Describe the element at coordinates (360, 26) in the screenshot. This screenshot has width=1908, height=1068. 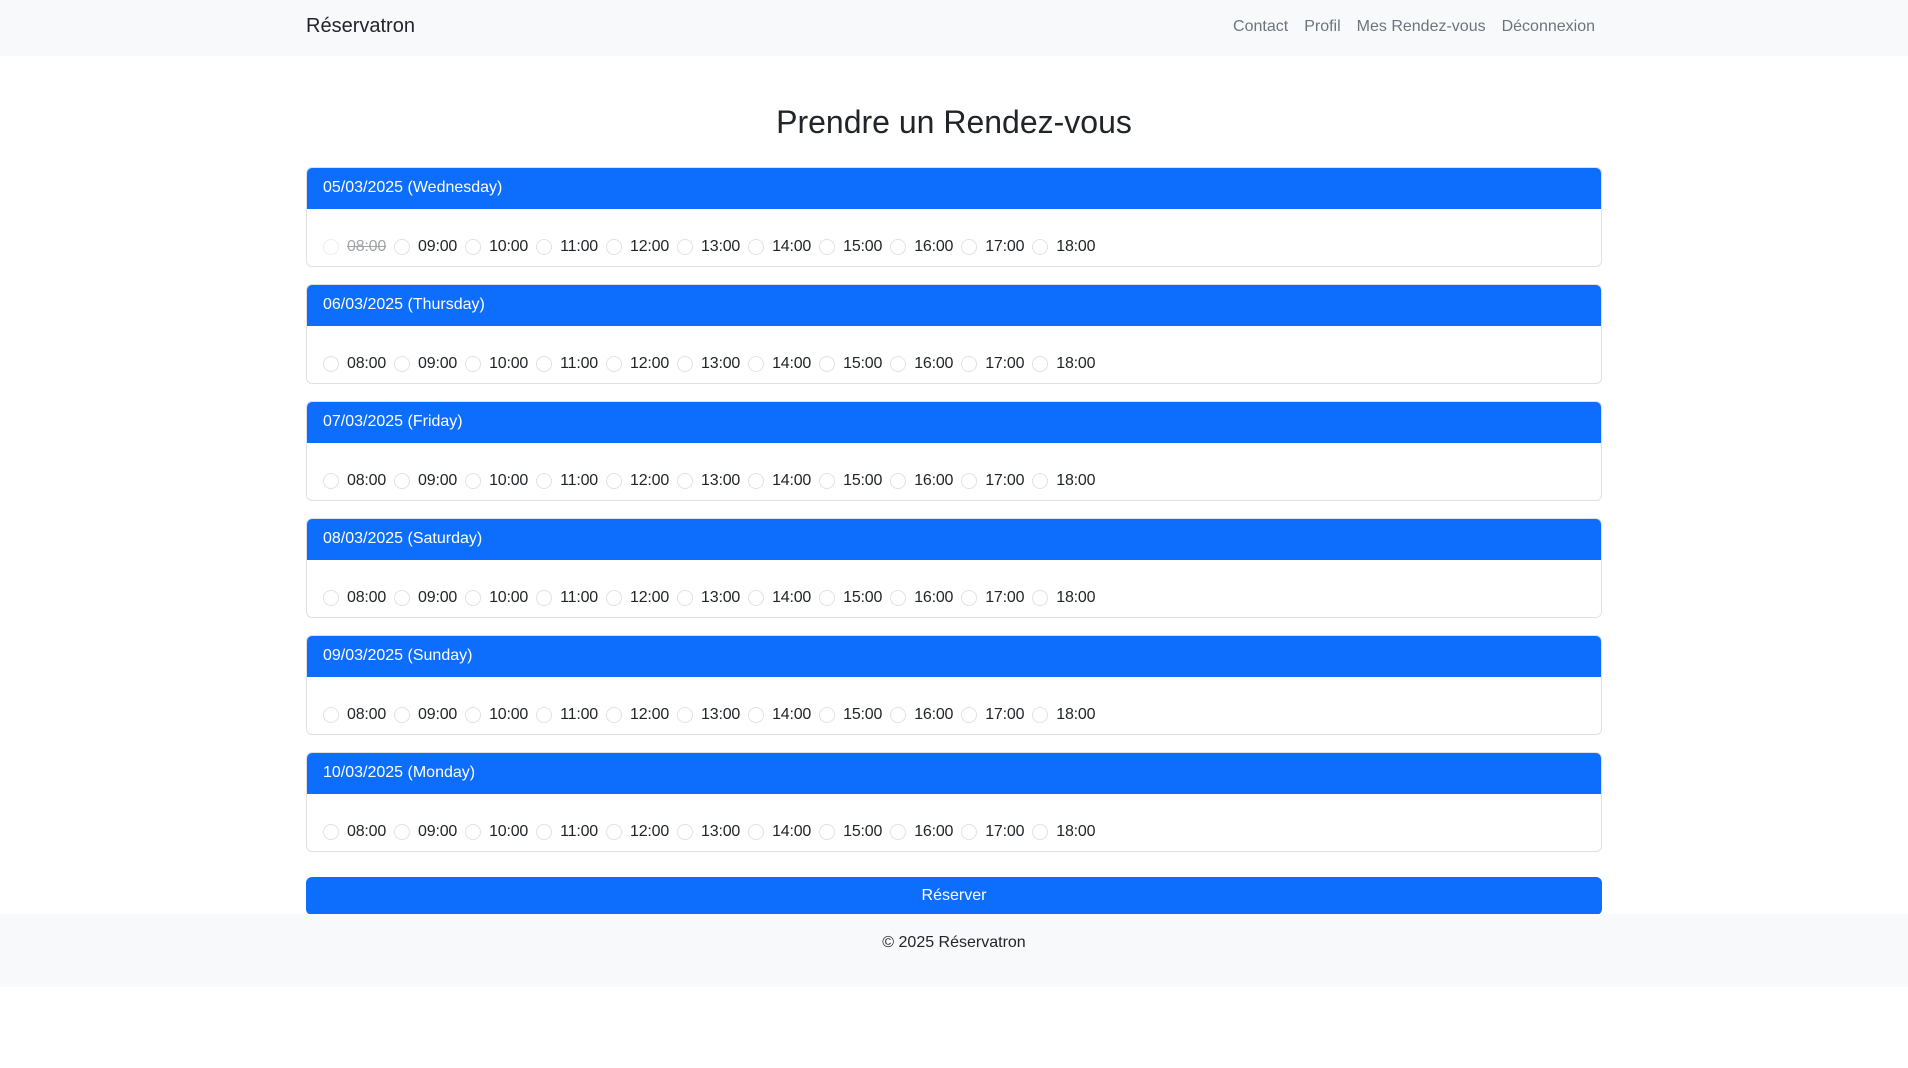
I see `brand-link: Réservatron` at that location.